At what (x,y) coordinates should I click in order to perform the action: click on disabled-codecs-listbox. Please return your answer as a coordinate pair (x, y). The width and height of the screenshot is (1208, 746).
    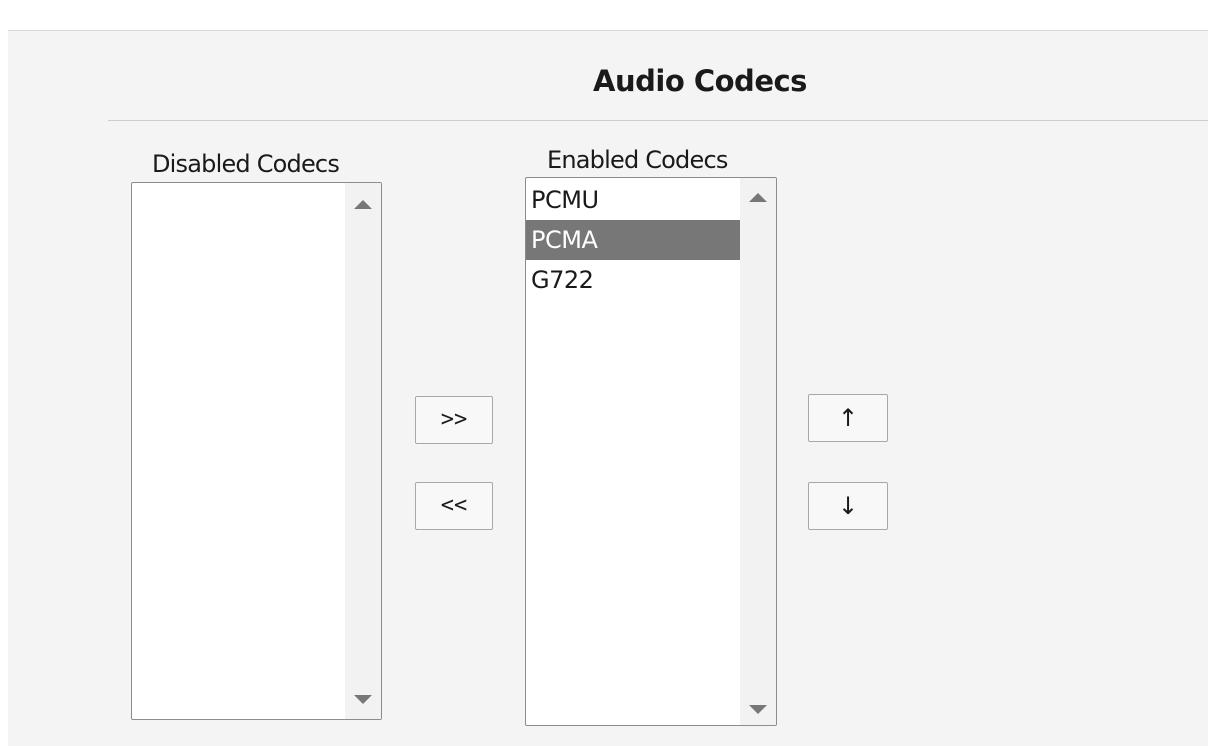
    Looking at the image, I should click on (256, 451).